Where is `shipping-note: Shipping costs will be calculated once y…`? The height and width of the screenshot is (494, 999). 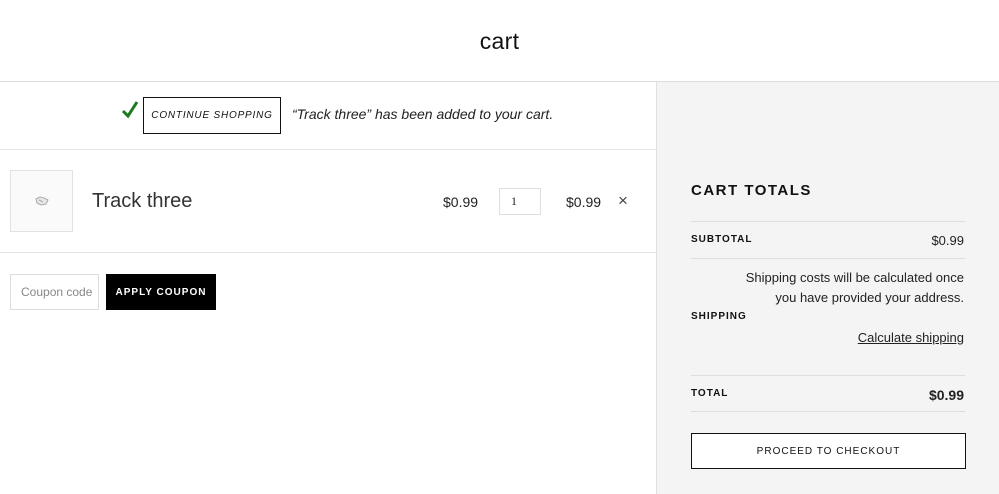 shipping-note: Shipping costs will be calculated once y… is located at coordinates (854, 287).